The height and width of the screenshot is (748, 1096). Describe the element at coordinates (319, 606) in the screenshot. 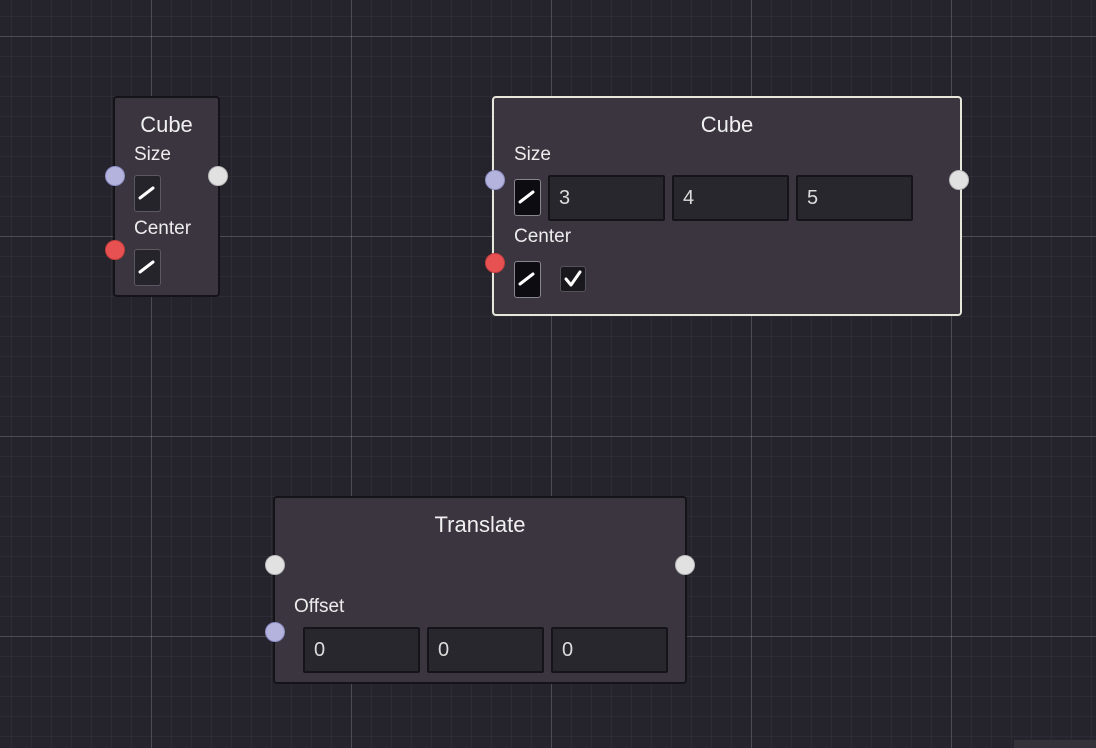

I see `offset-label: Offset` at that location.